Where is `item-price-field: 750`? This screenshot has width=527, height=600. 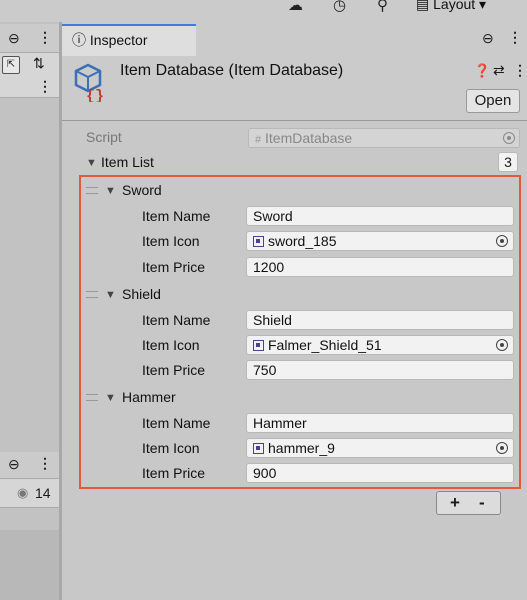
item-price-field: 750 is located at coordinates (380, 370).